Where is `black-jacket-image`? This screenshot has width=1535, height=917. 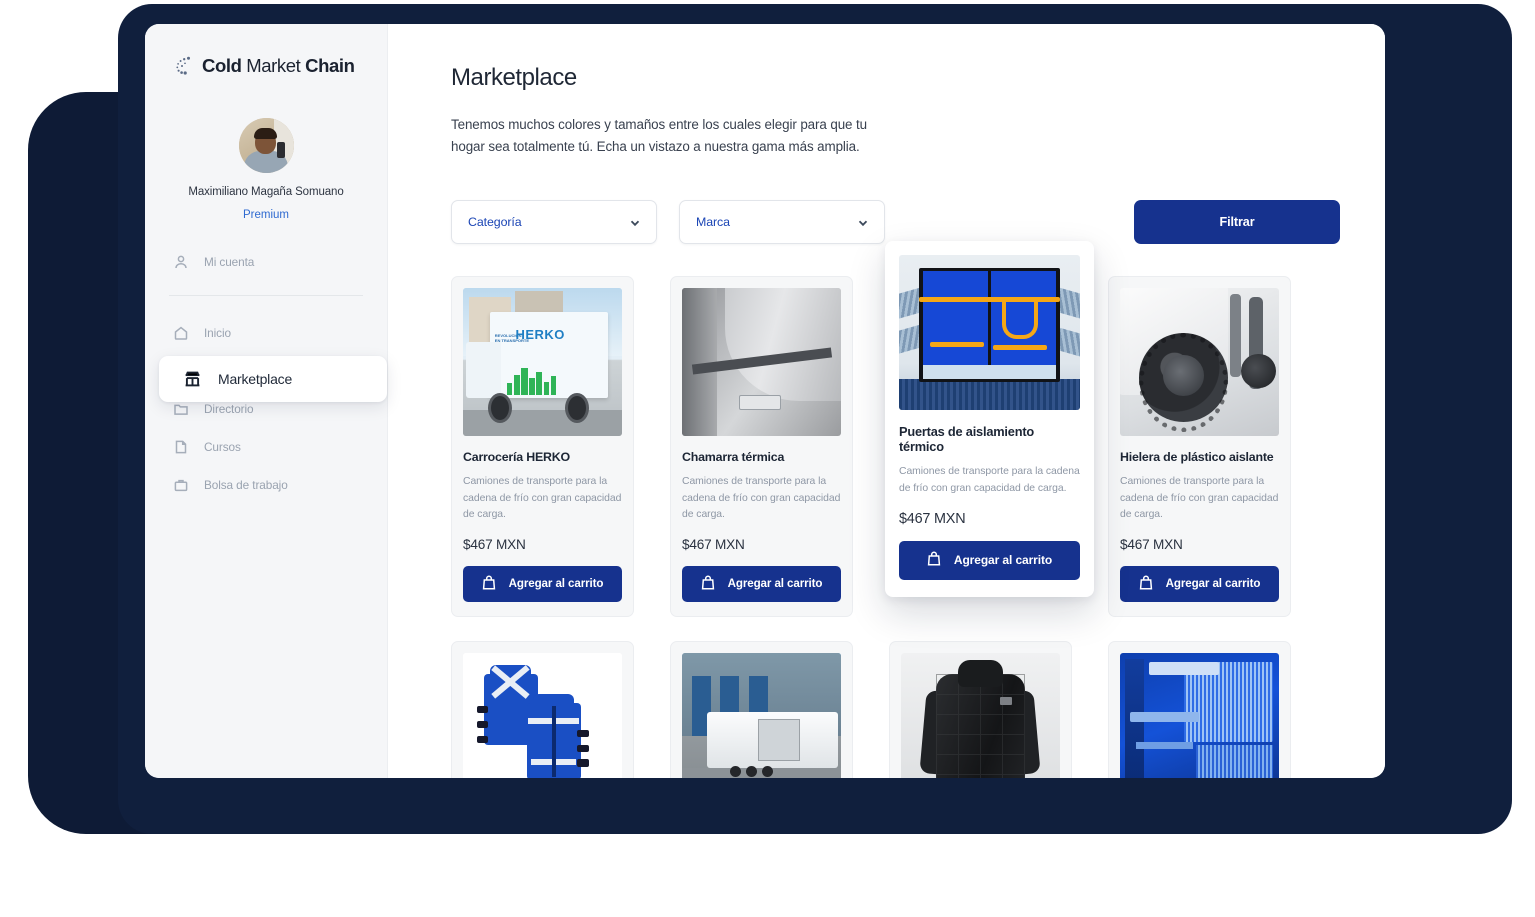
black-jacket-image is located at coordinates (980, 715).